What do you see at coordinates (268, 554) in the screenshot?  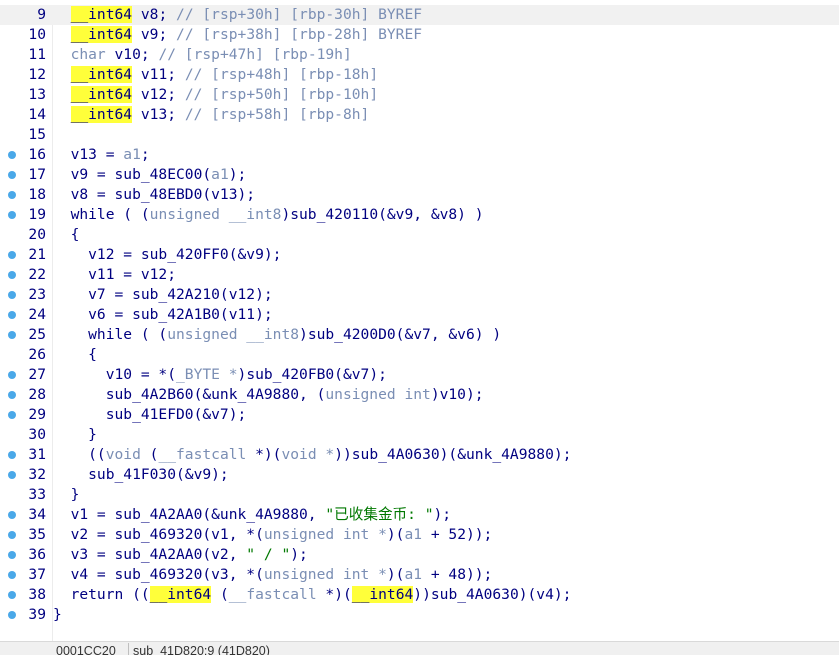 I see `string-literal: " / "` at bounding box center [268, 554].